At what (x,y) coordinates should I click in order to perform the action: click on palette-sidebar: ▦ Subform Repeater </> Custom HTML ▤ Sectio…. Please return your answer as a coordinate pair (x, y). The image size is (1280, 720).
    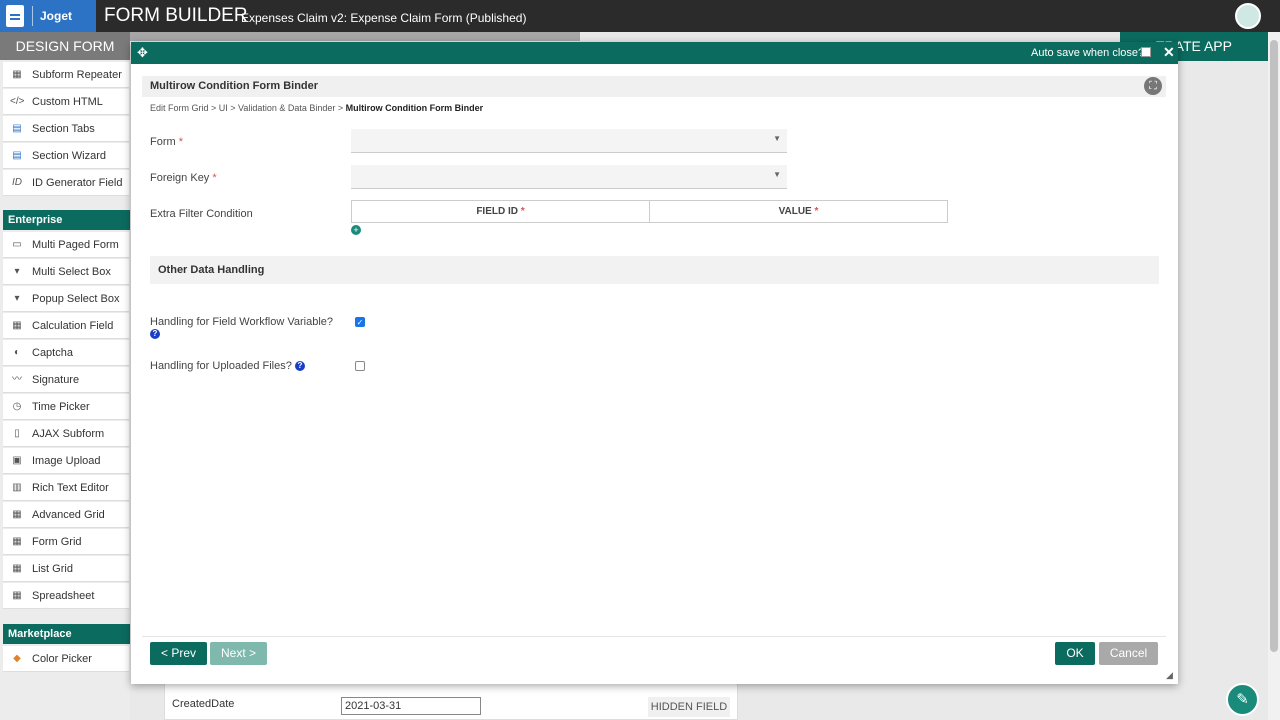
    Looking at the image, I should click on (65, 390).